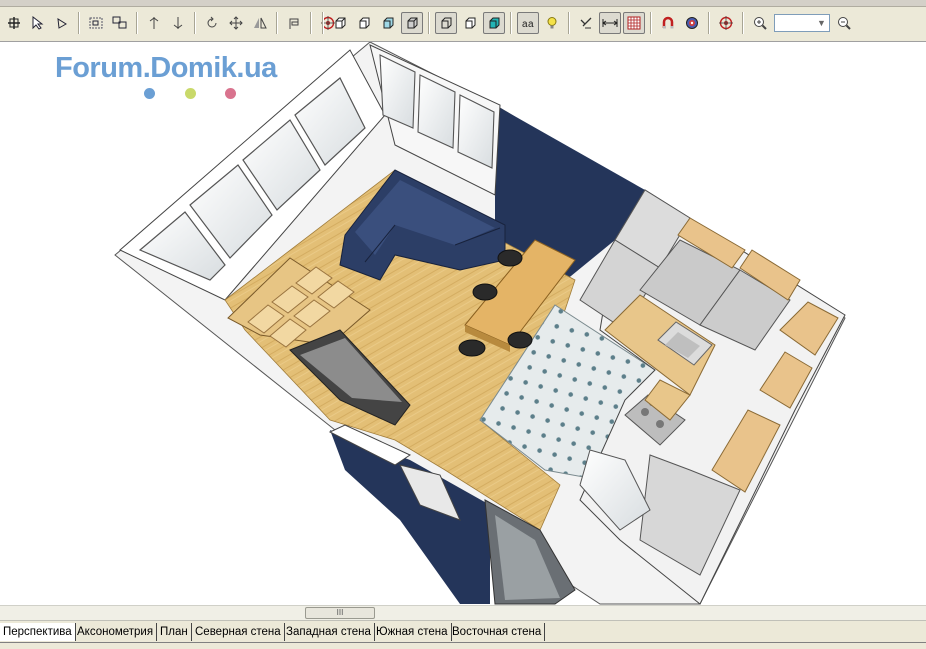 This screenshot has width=926, height=649. I want to click on tab-south-wall: Южная стена, so click(412, 632).